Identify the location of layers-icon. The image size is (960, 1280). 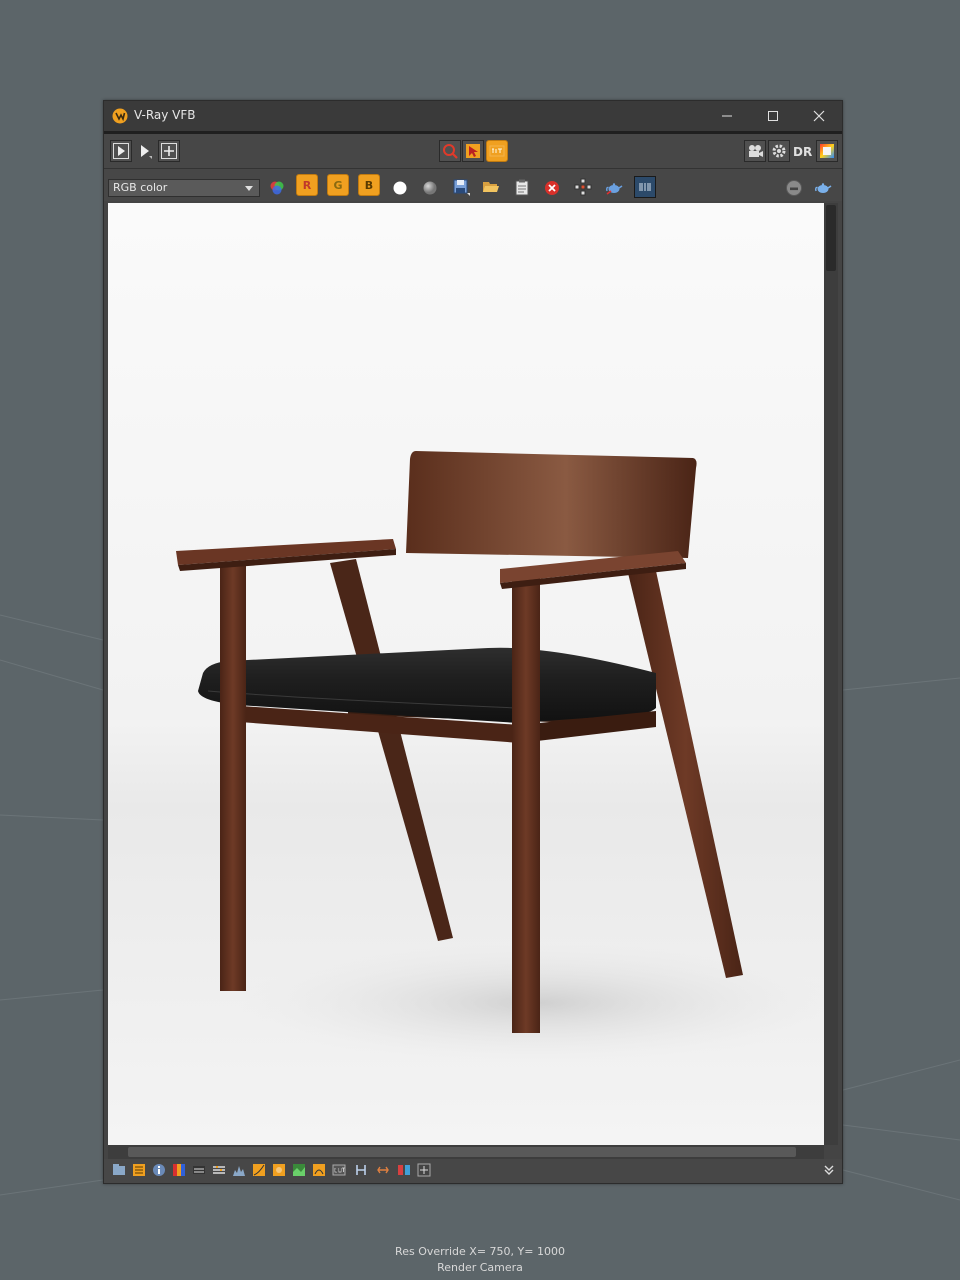
(139, 1170).